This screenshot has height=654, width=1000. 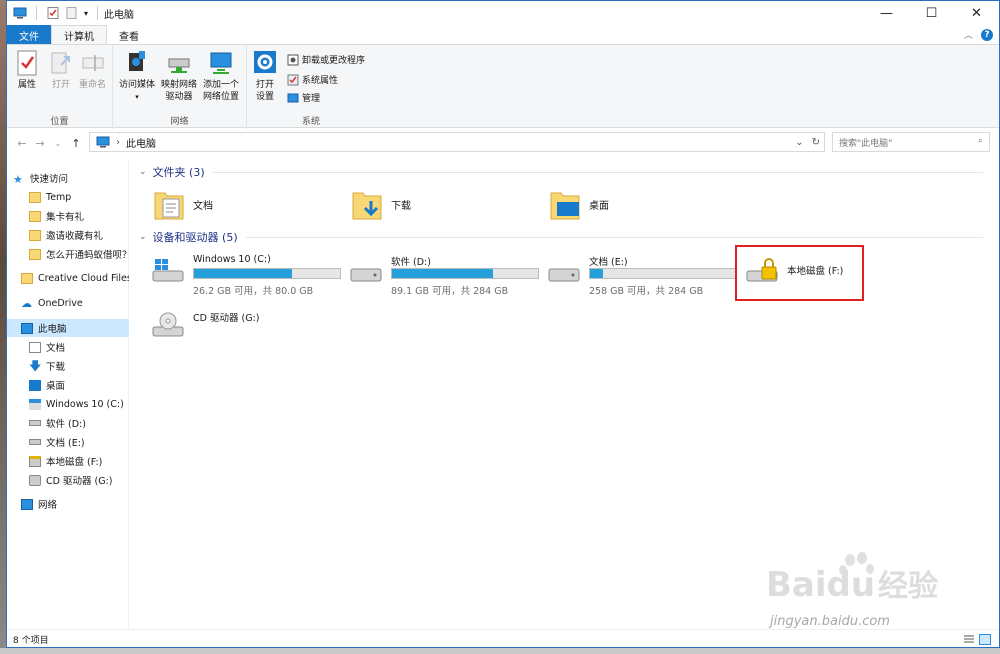 I want to click on search-input: 搜索"此电脑" ⌕, so click(x=911, y=142).